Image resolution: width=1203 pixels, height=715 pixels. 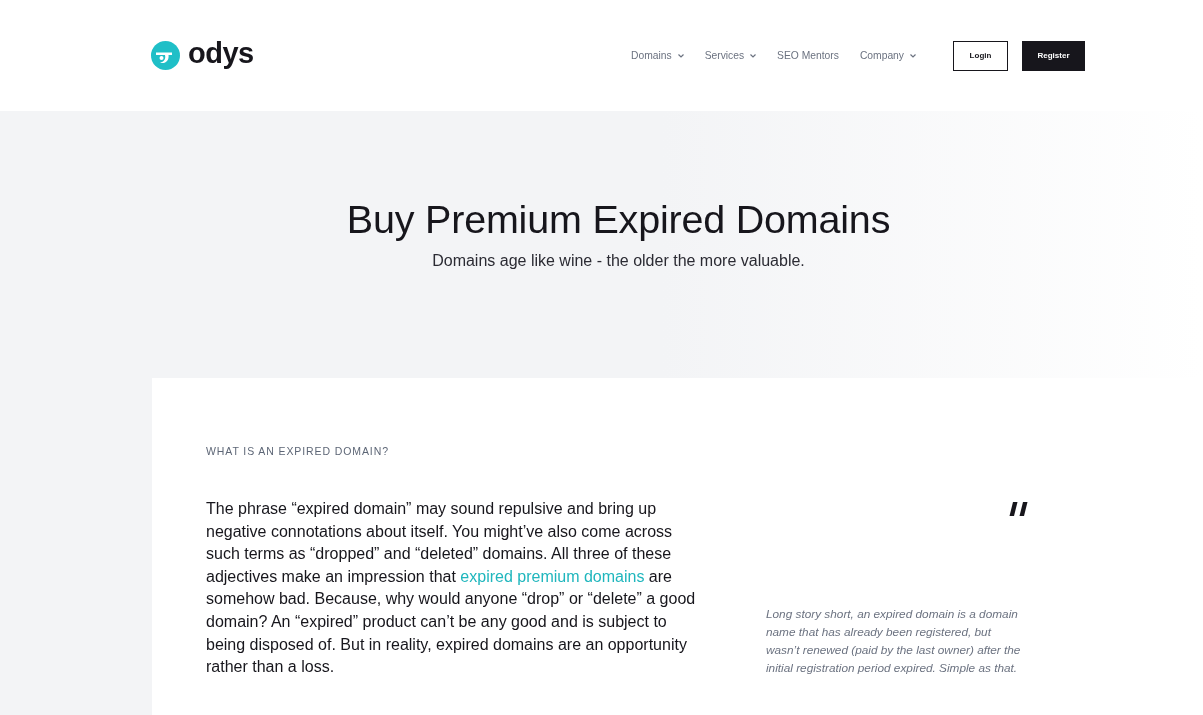 I want to click on logo-icon, so click(x=165, y=55).